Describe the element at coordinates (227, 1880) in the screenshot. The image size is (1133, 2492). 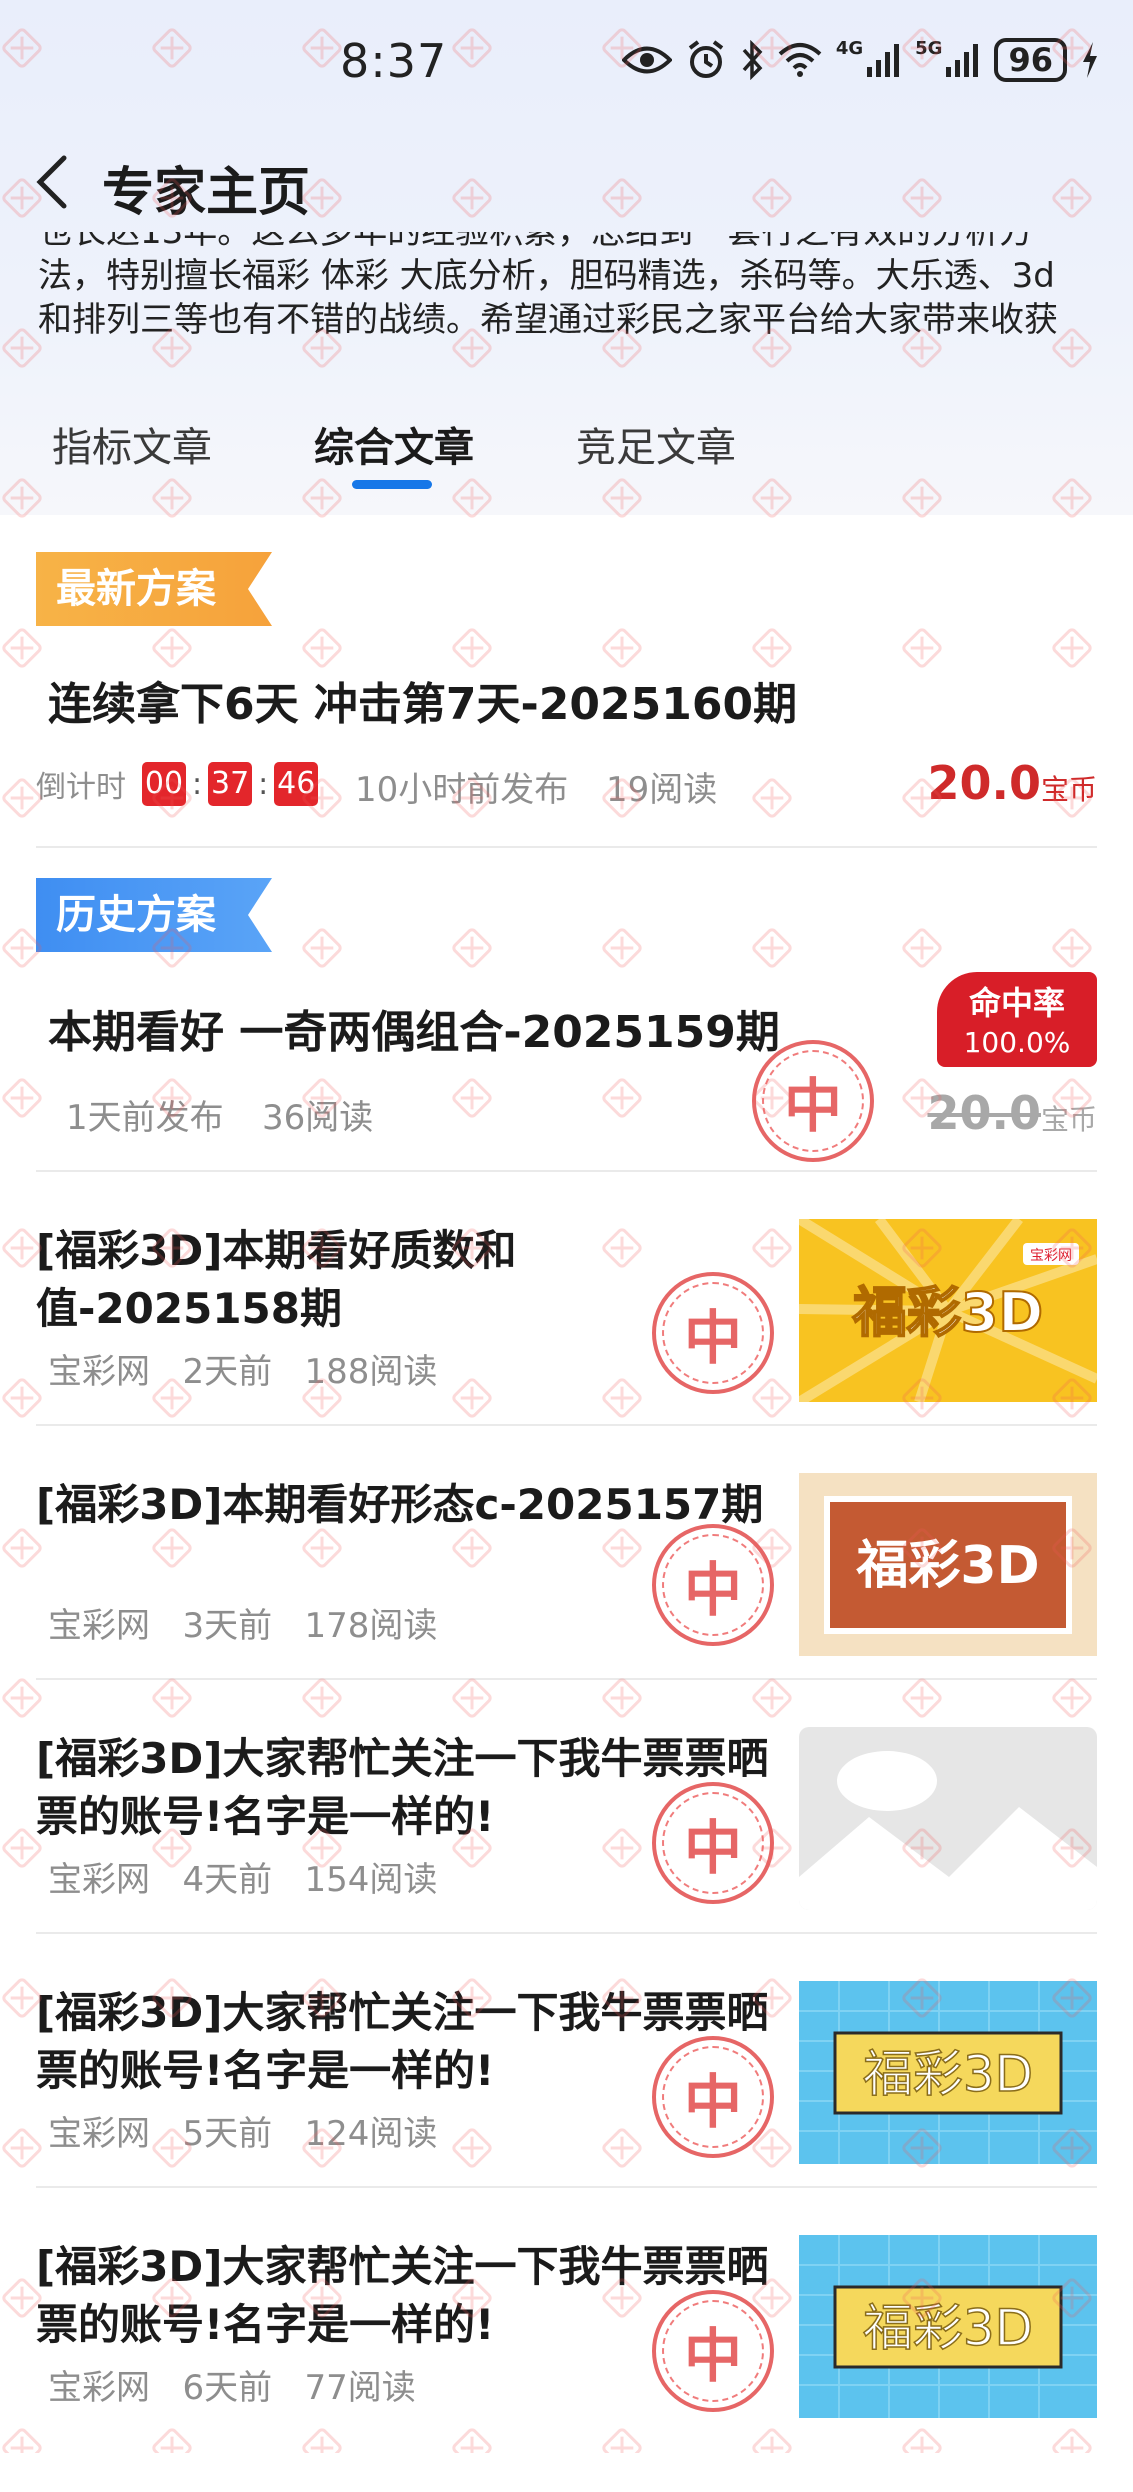
I see `article-time: 4天前` at that location.